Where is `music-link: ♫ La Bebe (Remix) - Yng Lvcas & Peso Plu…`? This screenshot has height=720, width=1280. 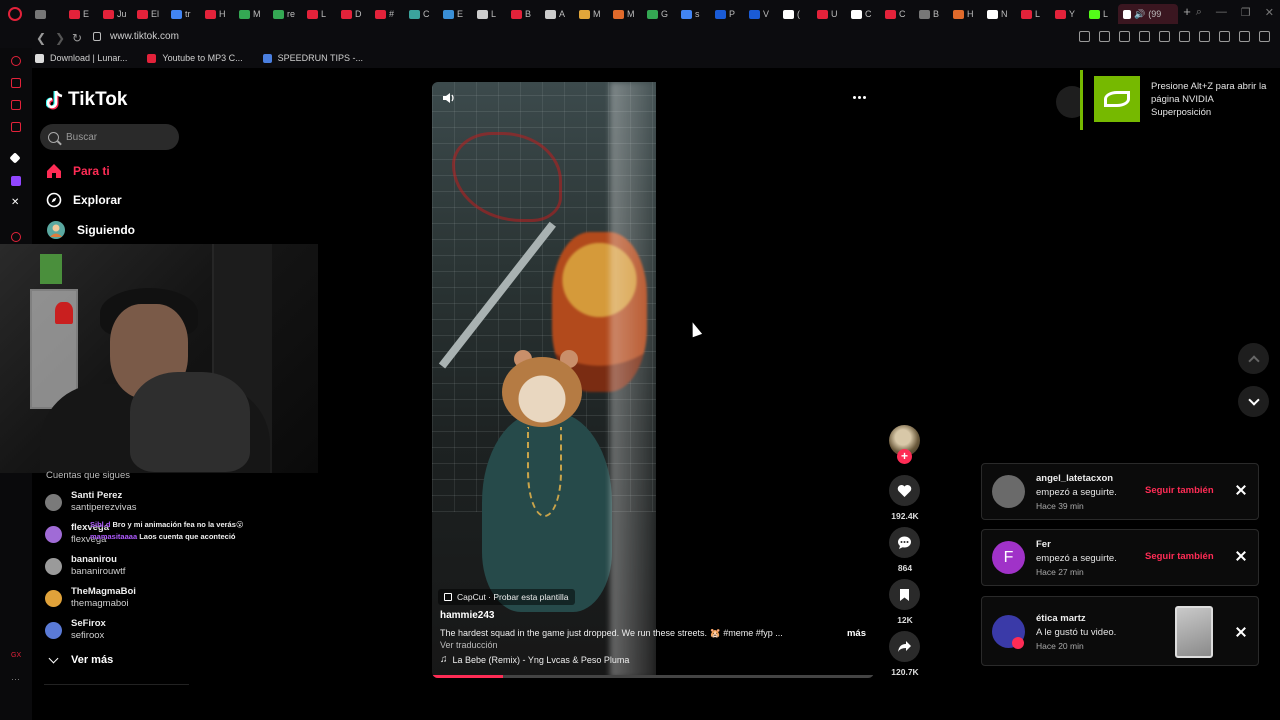
music-link: ♫ La Bebe (Remix) - Yng Lvcas & Peso Plu… is located at coordinates (534, 659).